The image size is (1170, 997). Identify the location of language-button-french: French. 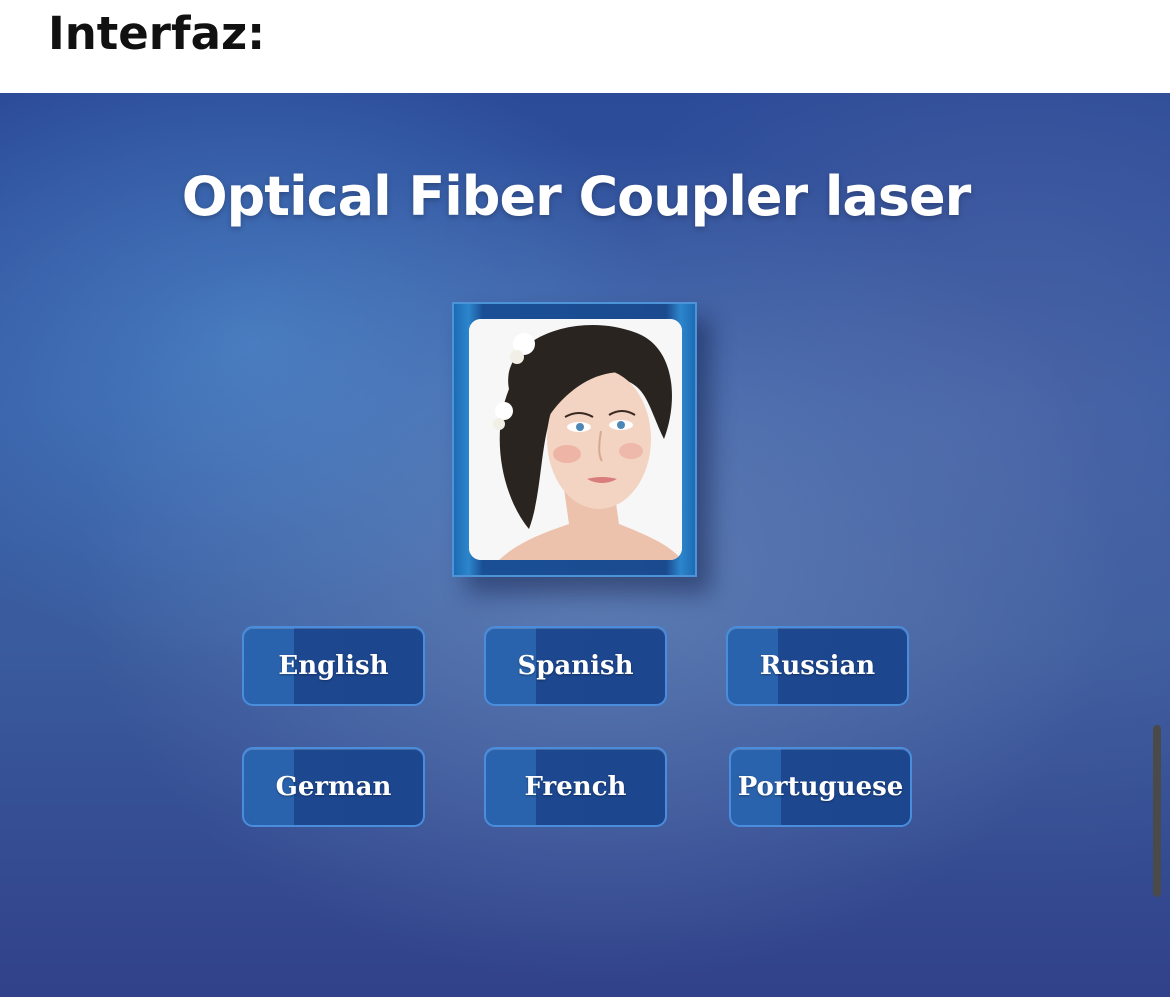
(575, 787).